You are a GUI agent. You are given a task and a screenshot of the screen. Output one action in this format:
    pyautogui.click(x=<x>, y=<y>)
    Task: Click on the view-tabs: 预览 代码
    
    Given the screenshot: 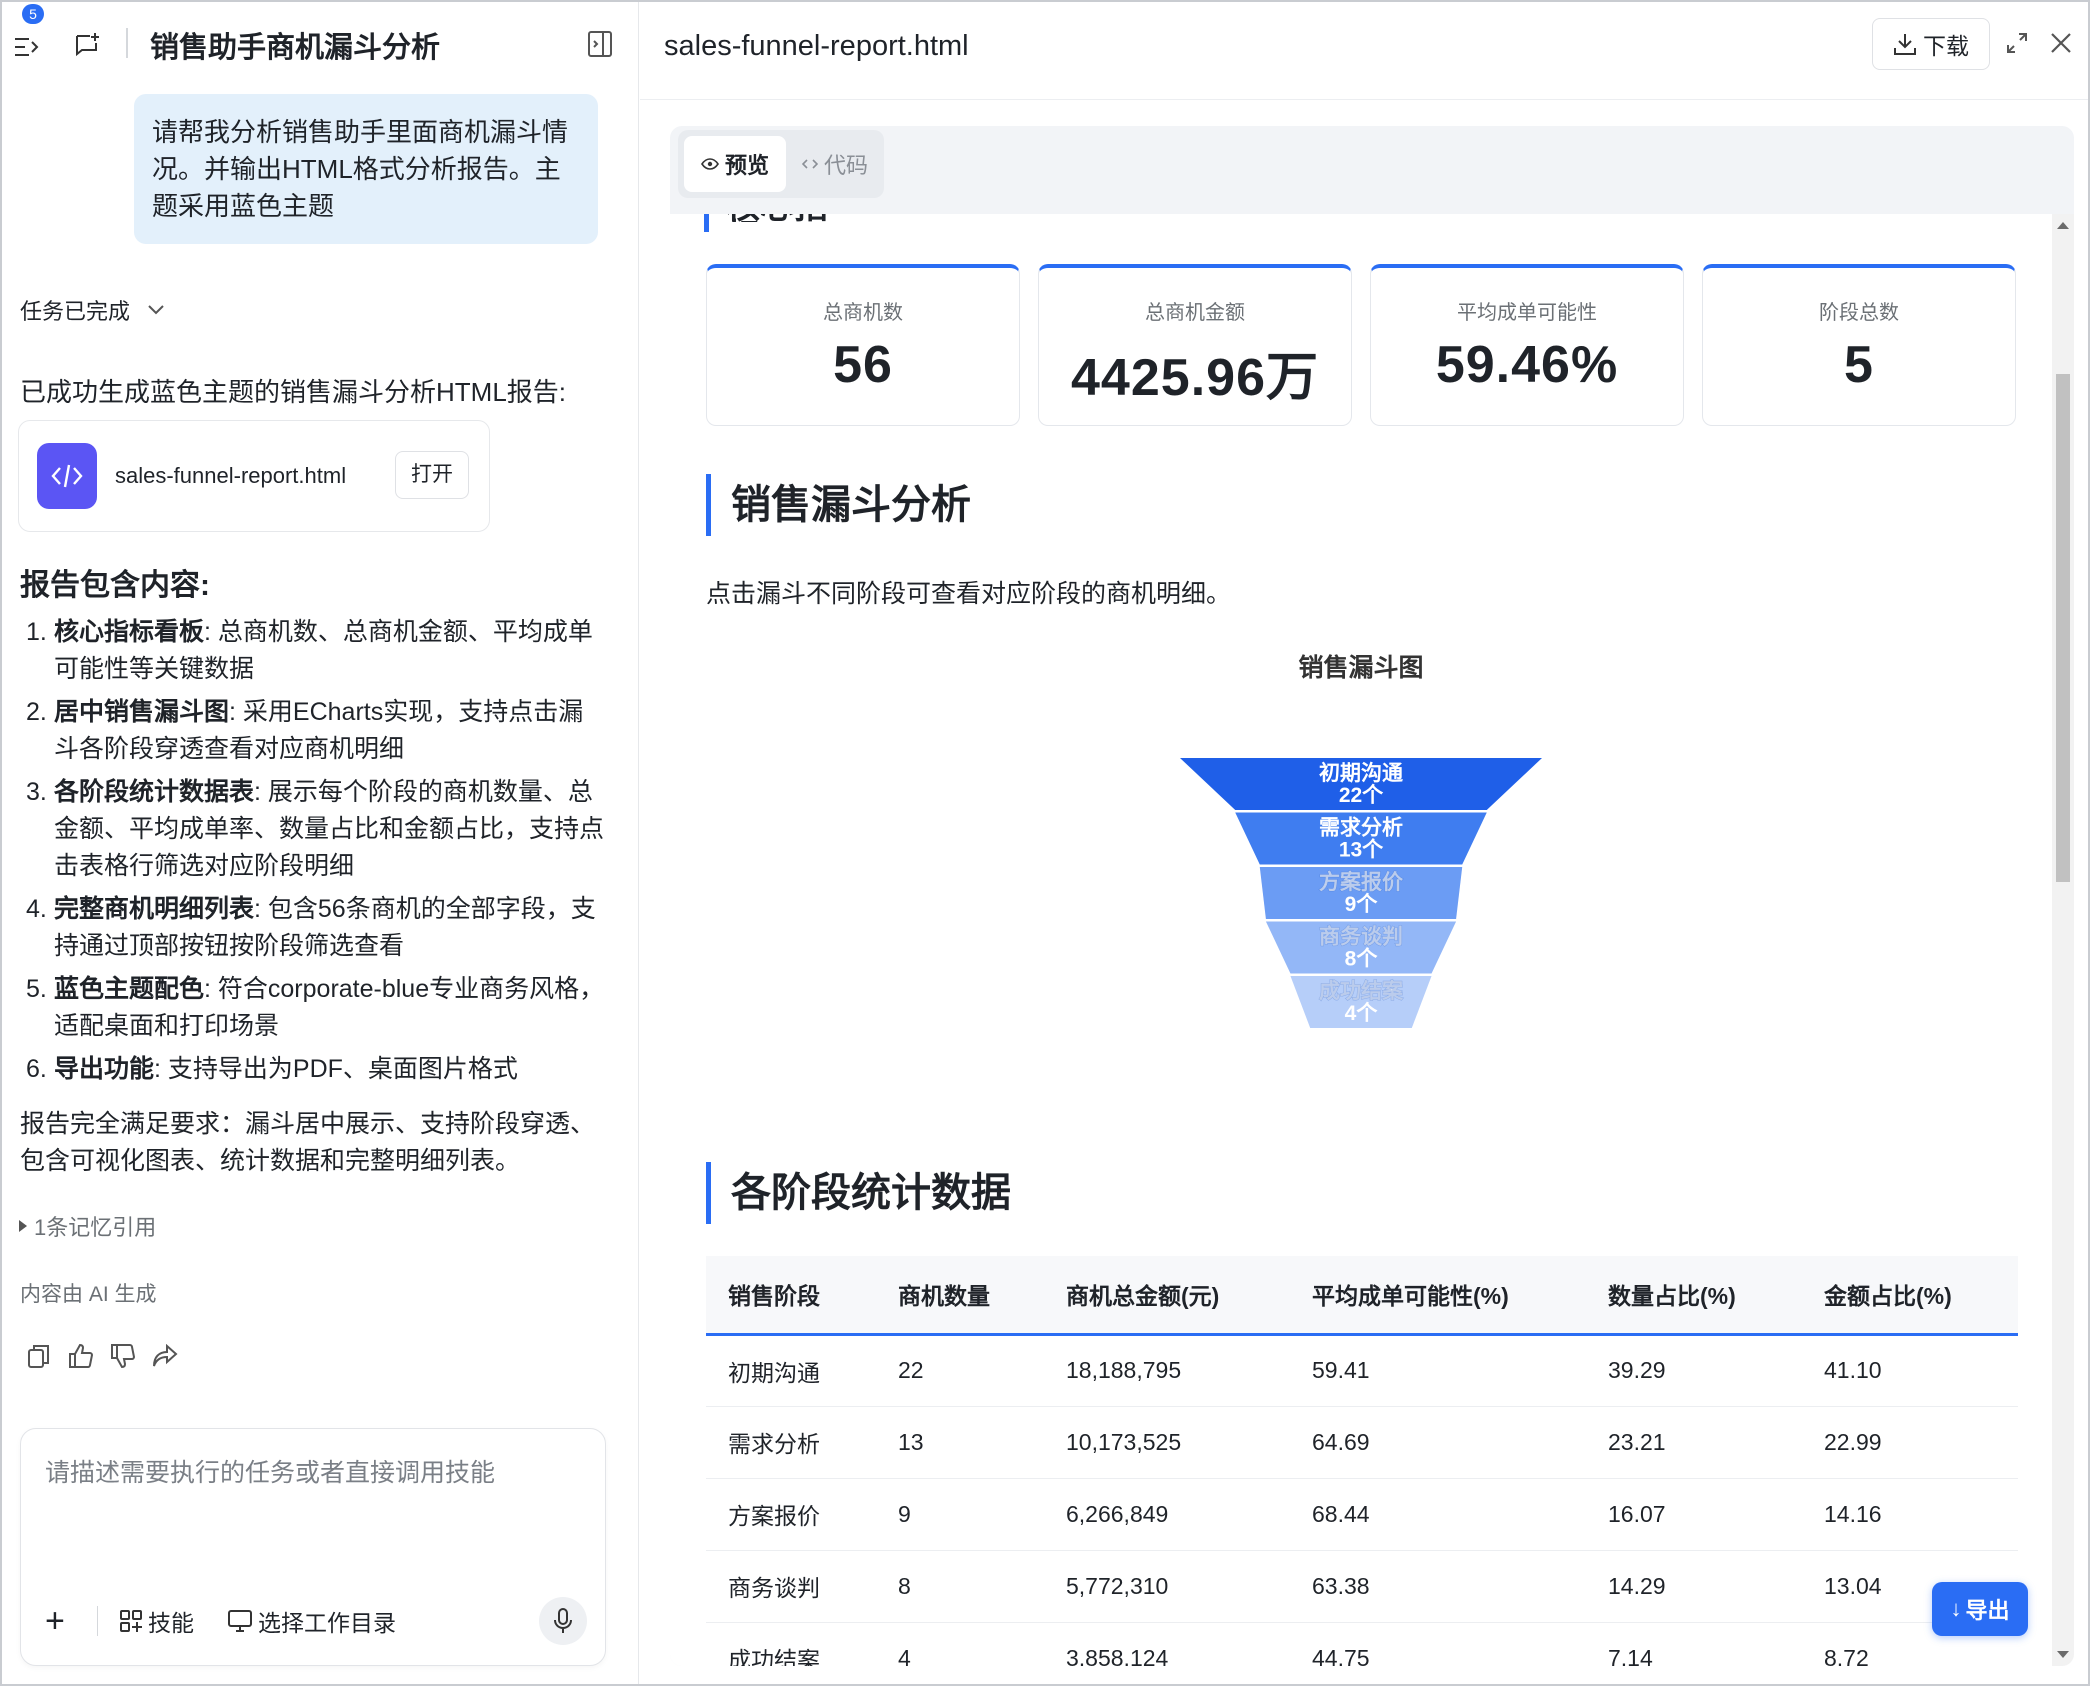 What is the action you would take?
    pyautogui.click(x=781, y=164)
    